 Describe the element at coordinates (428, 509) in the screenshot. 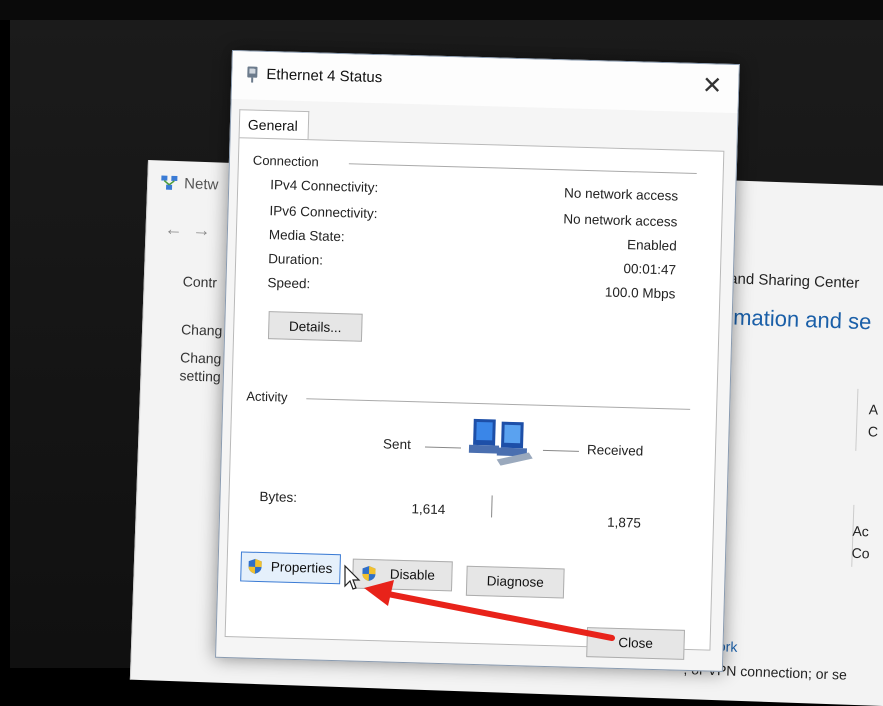

I see `bytes-sent-value: 1,614` at that location.